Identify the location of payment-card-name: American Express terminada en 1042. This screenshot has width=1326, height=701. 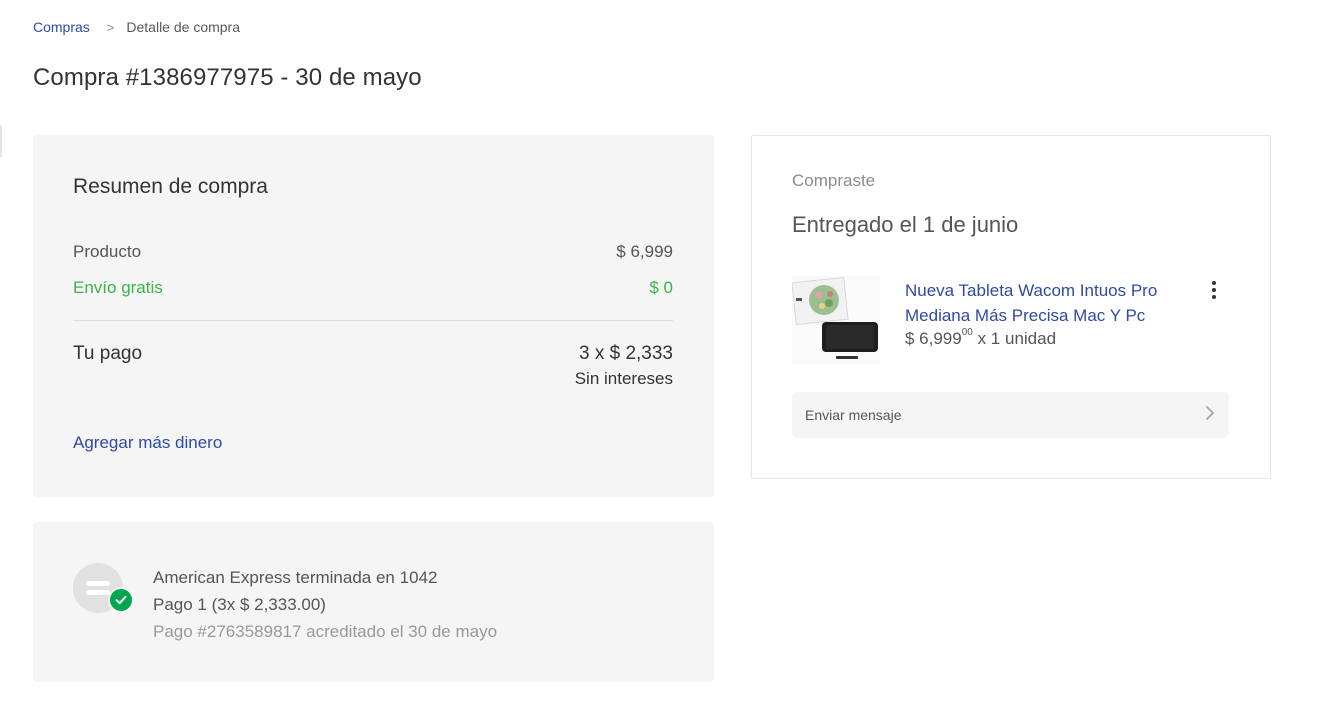
(295, 577).